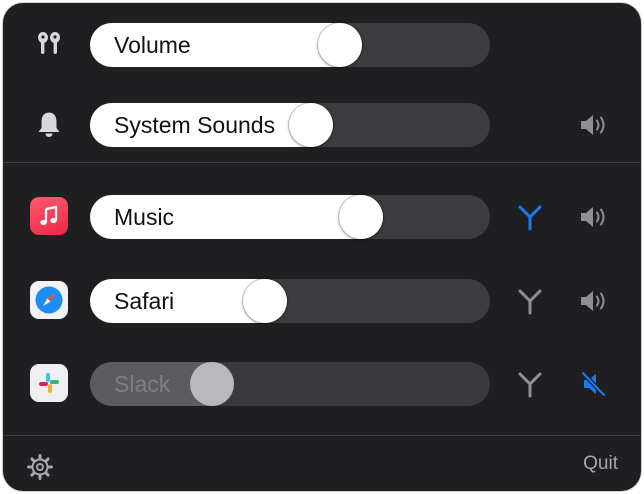 The height and width of the screenshot is (494, 644). What do you see at coordinates (290, 45) in the screenshot?
I see `volume-slider: Volume` at bounding box center [290, 45].